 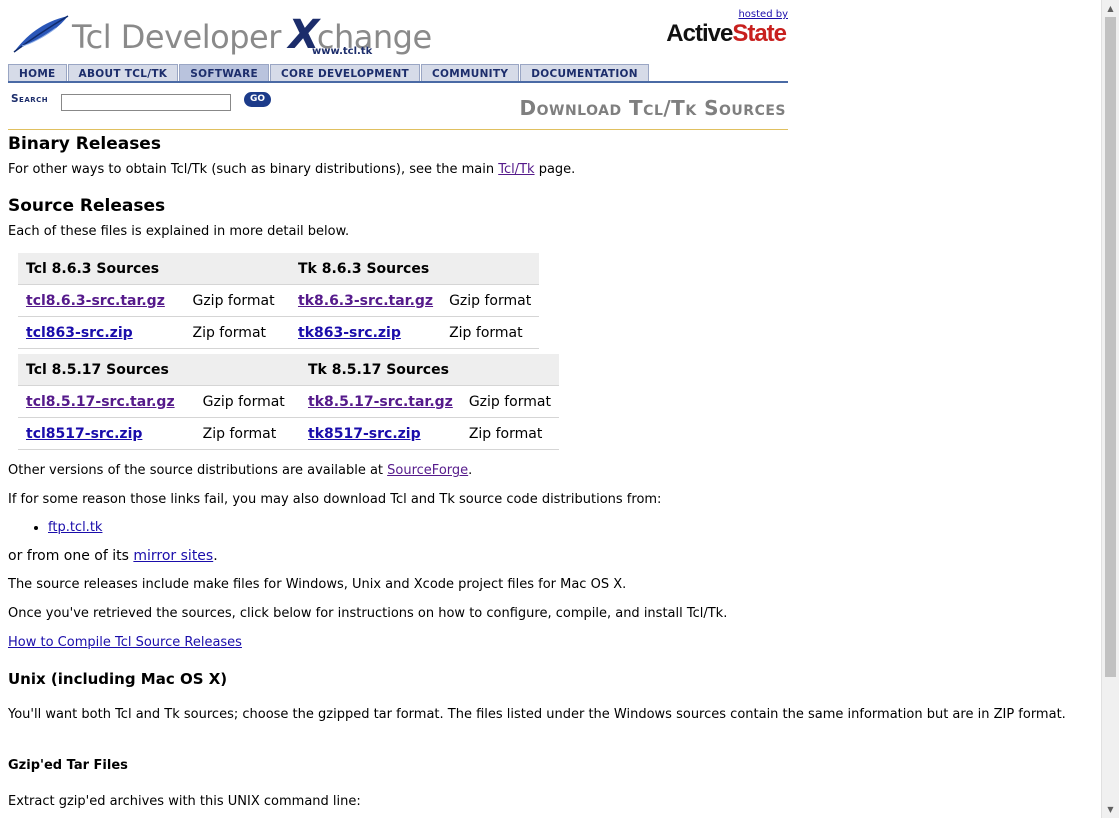 I want to click on download-link: tcl8.5.17-src.tar.gz, so click(x=100, y=402).